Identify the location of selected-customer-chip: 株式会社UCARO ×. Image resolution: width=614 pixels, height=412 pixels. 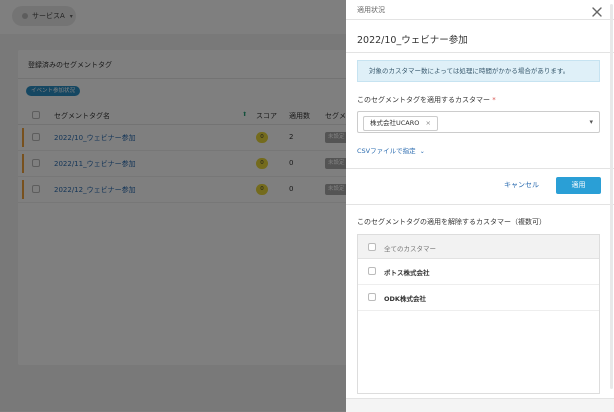
(400, 123).